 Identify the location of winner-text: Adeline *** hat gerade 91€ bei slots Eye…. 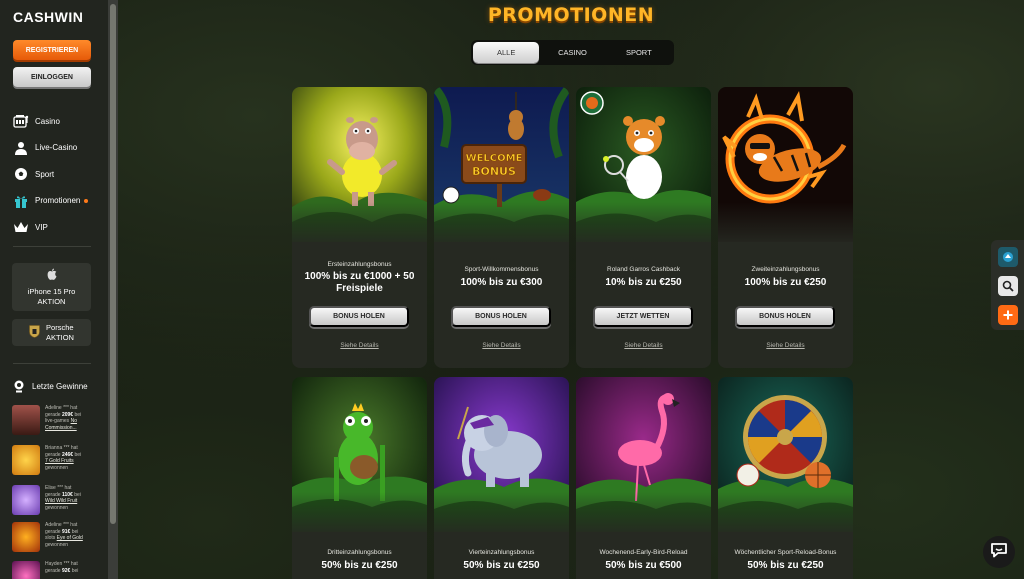
(64, 535).